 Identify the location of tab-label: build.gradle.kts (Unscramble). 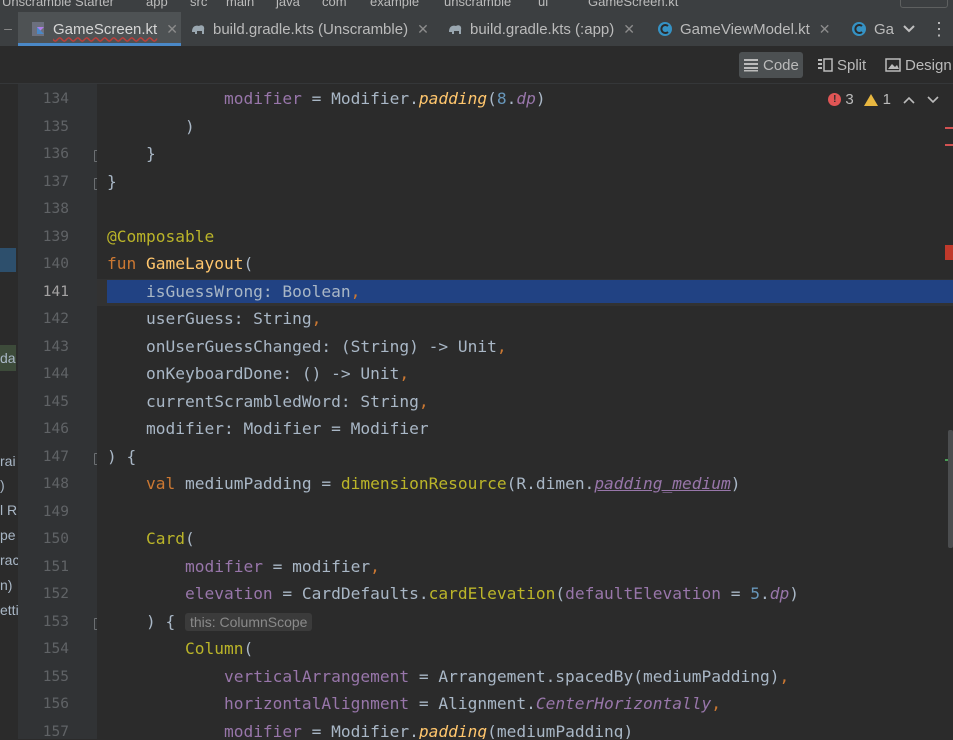
(311, 29).